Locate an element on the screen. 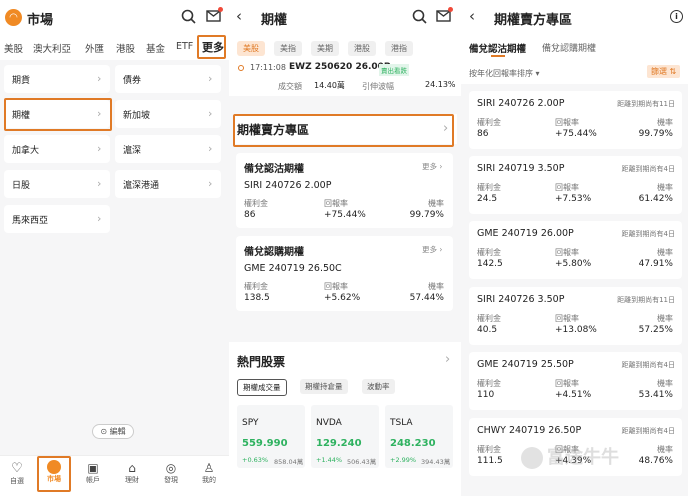 The width and height of the screenshot is (688, 496). hot-tab-open-interest: 期權持倉量 is located at coordinates (324, 386).